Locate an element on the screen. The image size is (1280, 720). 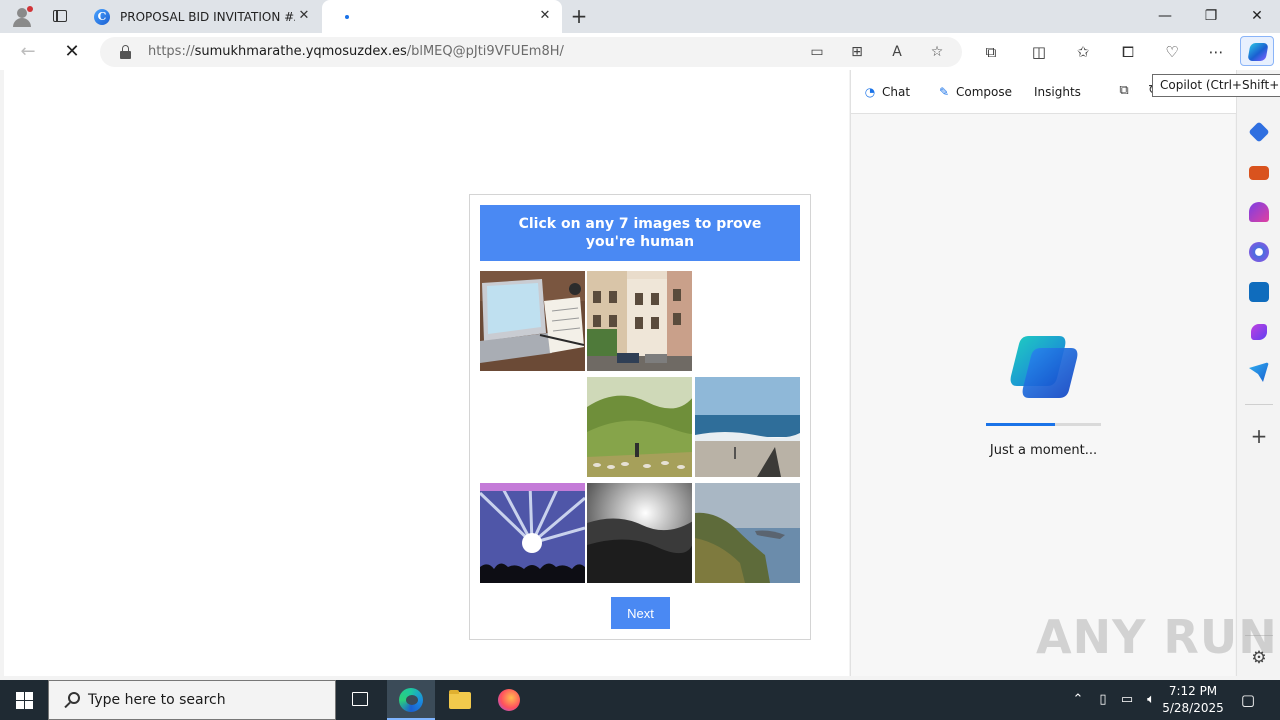
tab-insights: Insights is located at coordinates (1057, 92).